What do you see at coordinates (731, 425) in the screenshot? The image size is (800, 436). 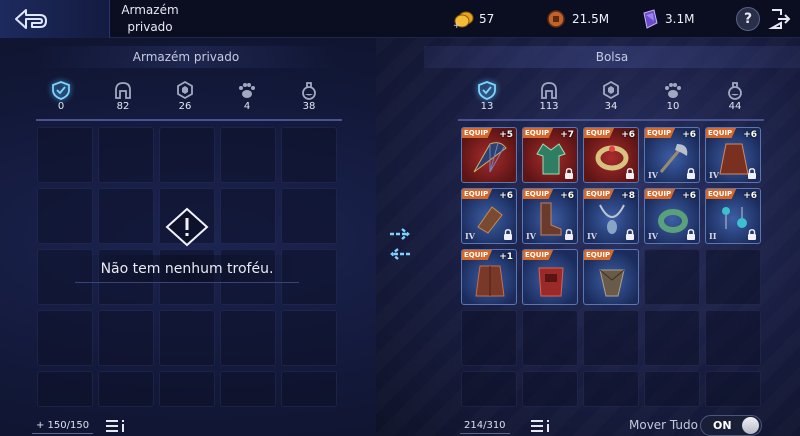 I see `move-all-toggle: ON` at bounding box center [731, 425].